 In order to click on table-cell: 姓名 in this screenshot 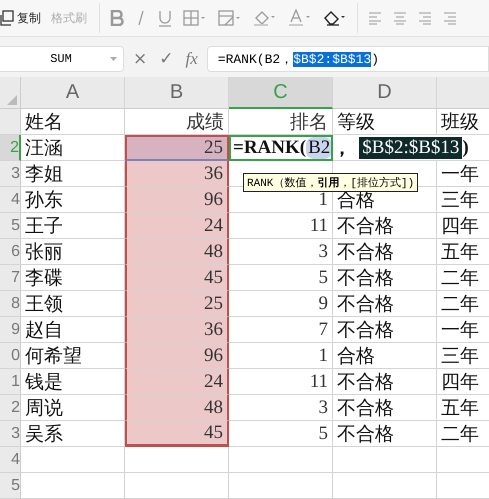, I will do `click(73, 122)`.